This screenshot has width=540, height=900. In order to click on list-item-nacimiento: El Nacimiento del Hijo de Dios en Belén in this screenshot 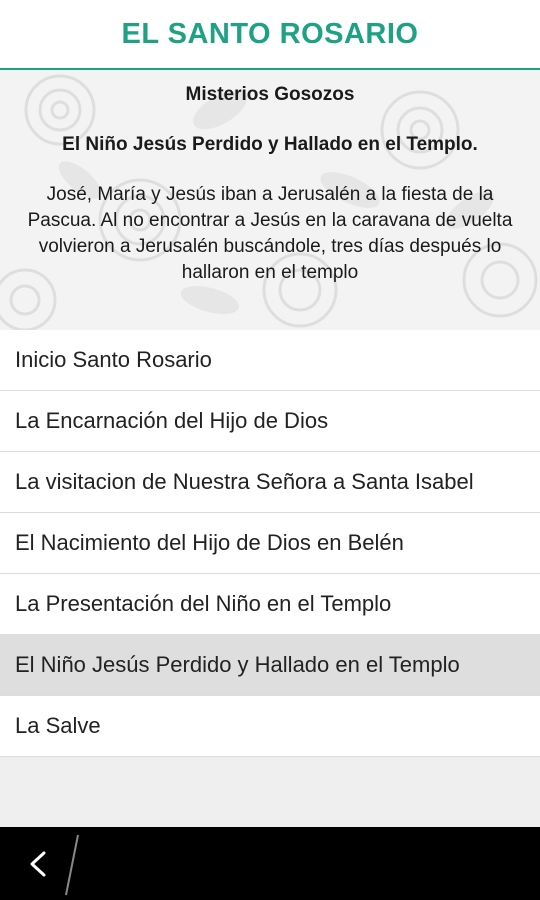, I will do `click(270, 543)`.